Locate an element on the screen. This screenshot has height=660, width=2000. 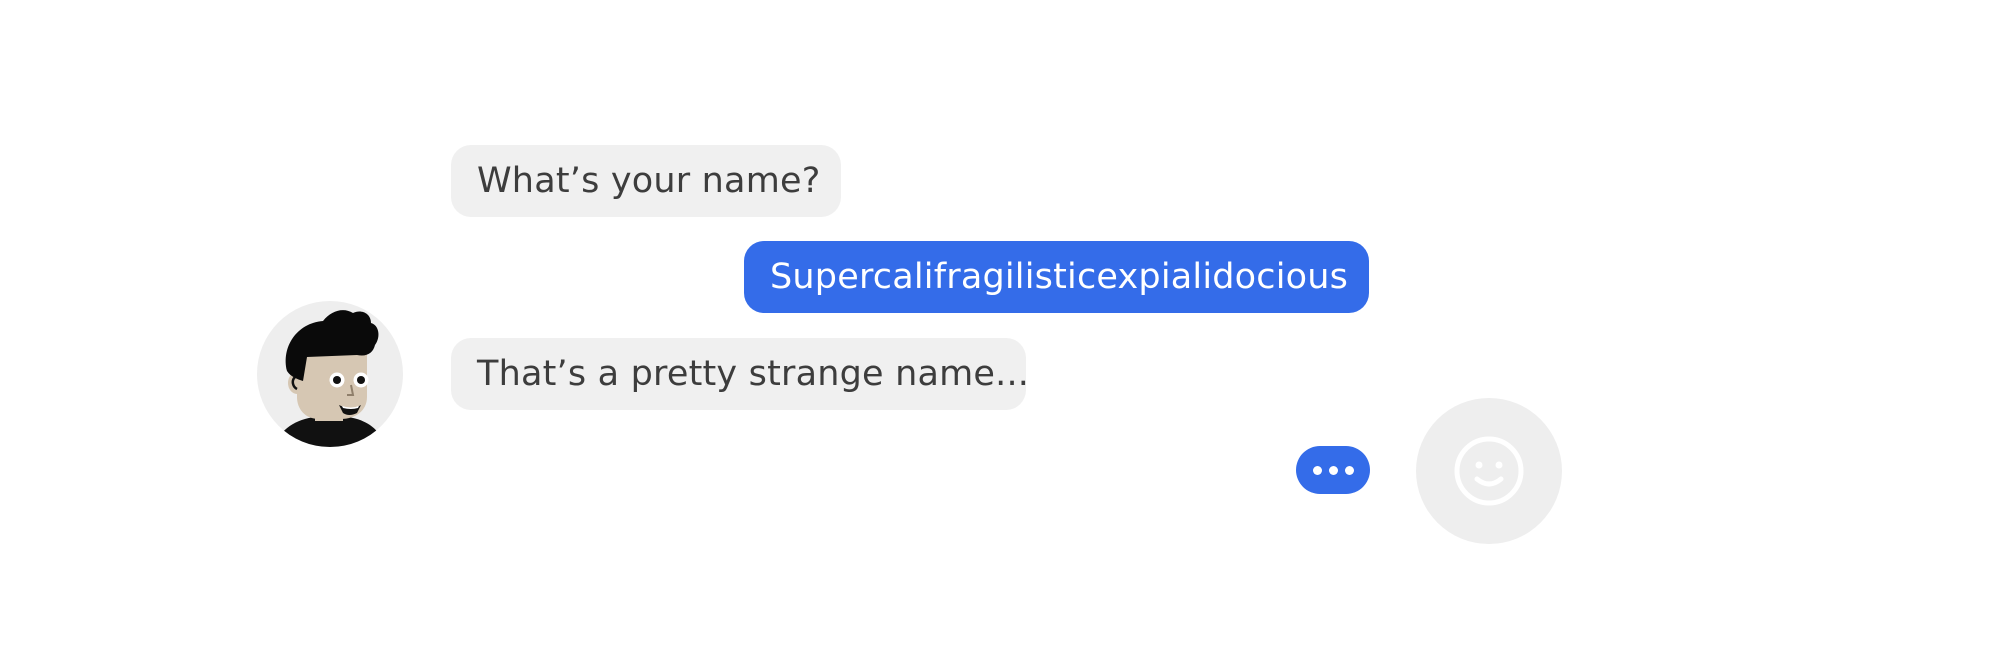
cartoon-man-avatar-icon is located at coordinates (330, 378).